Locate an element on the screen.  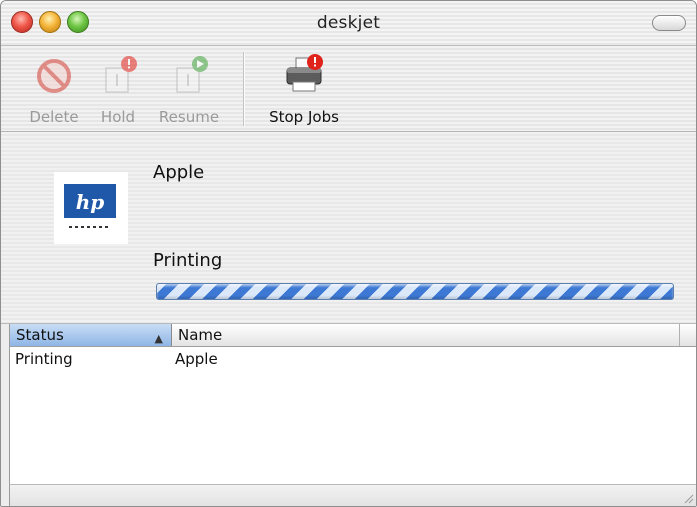
job-status-text: Printing is located at coordinates (188, 260).